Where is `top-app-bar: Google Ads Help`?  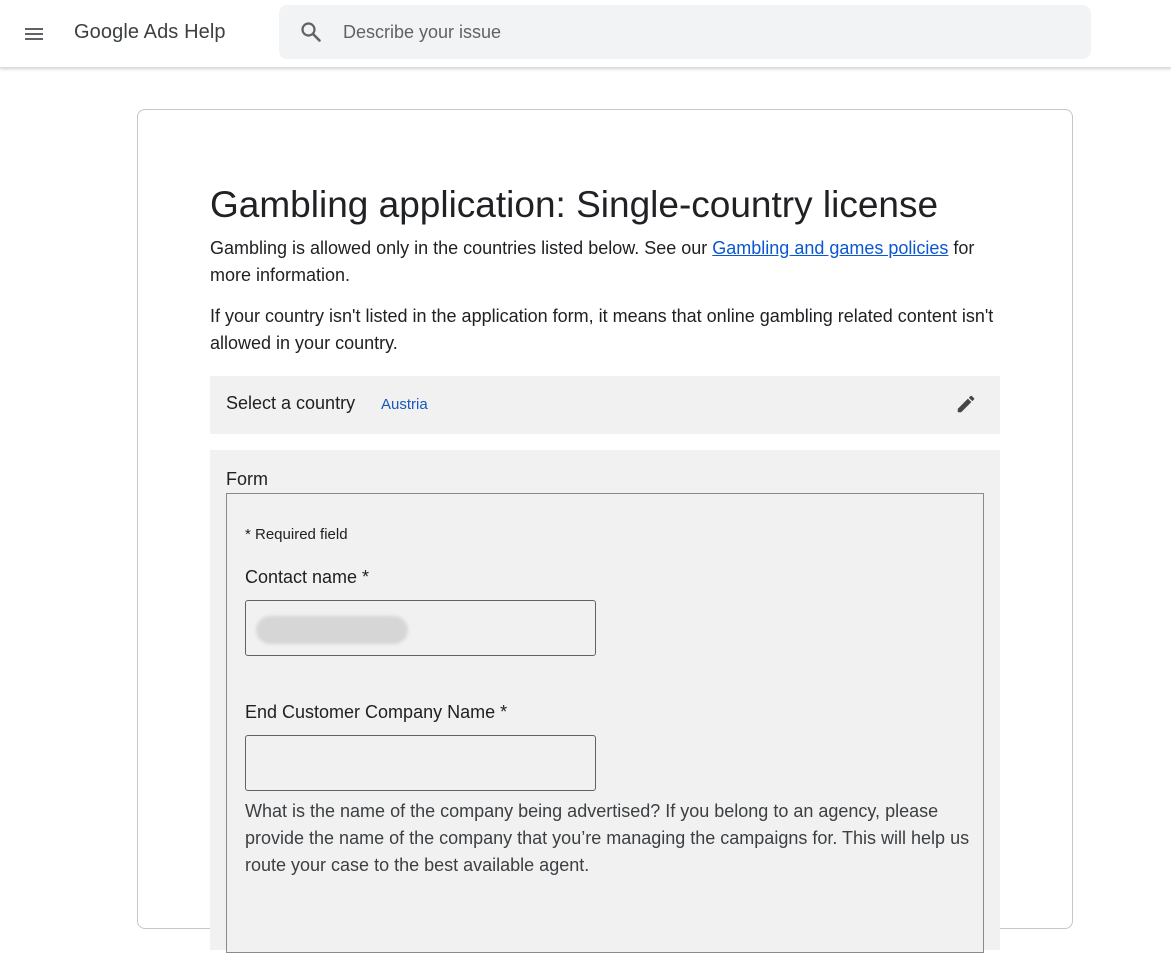
top-app-bar: Google Ads Help is located at coordinates (585, 34).